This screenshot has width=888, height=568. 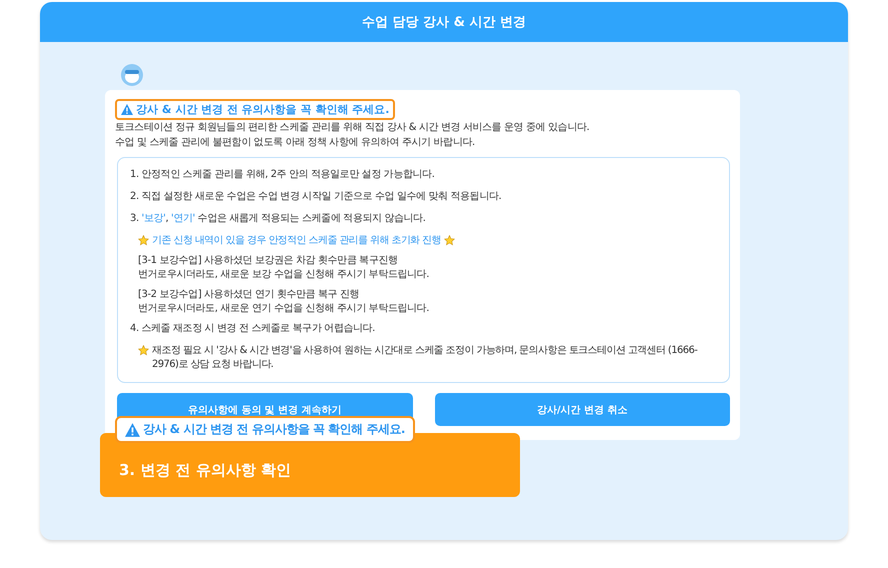 I want to click on action-button: 강사/시간 변경 취소, so click(x=582, y=409).